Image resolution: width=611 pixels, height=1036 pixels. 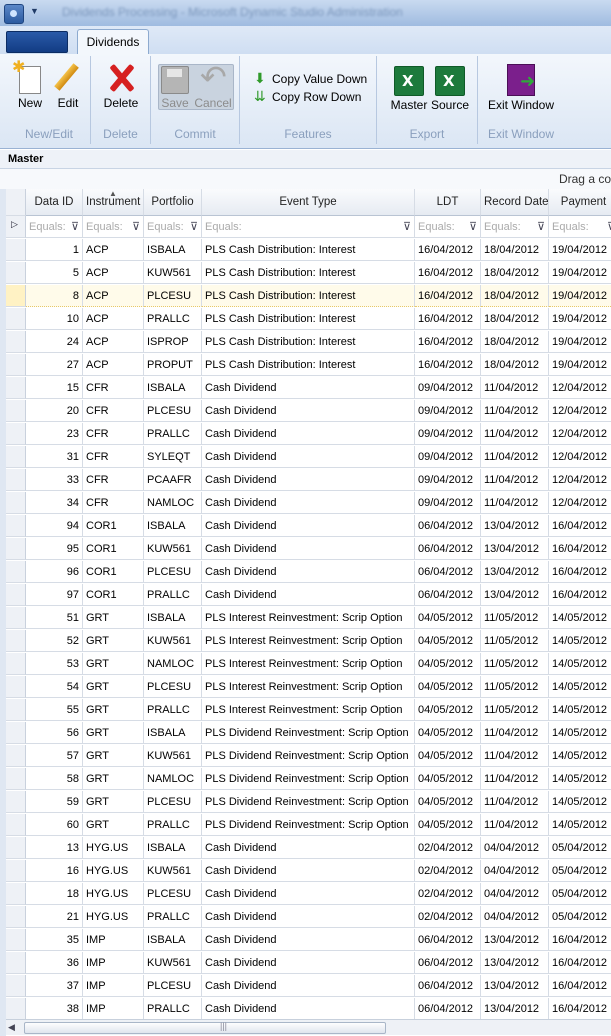 I want to click on filter-input-event-type: Equals: ⊽, so click(x=308, y=227).